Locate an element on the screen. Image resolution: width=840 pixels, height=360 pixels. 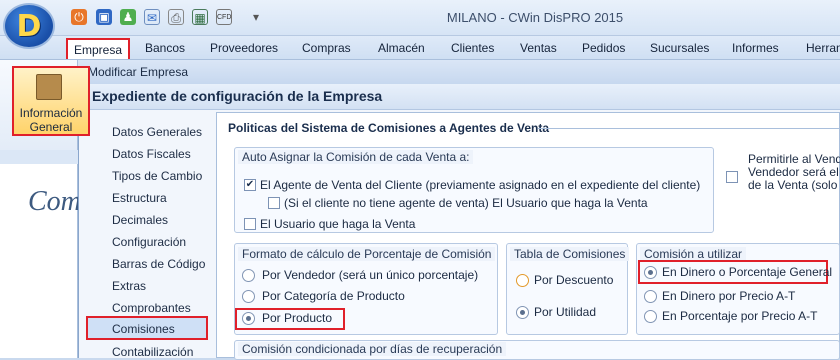
nav-tipos-de-cambio: Tipos de Cambio is located at coordinates (157, 176).